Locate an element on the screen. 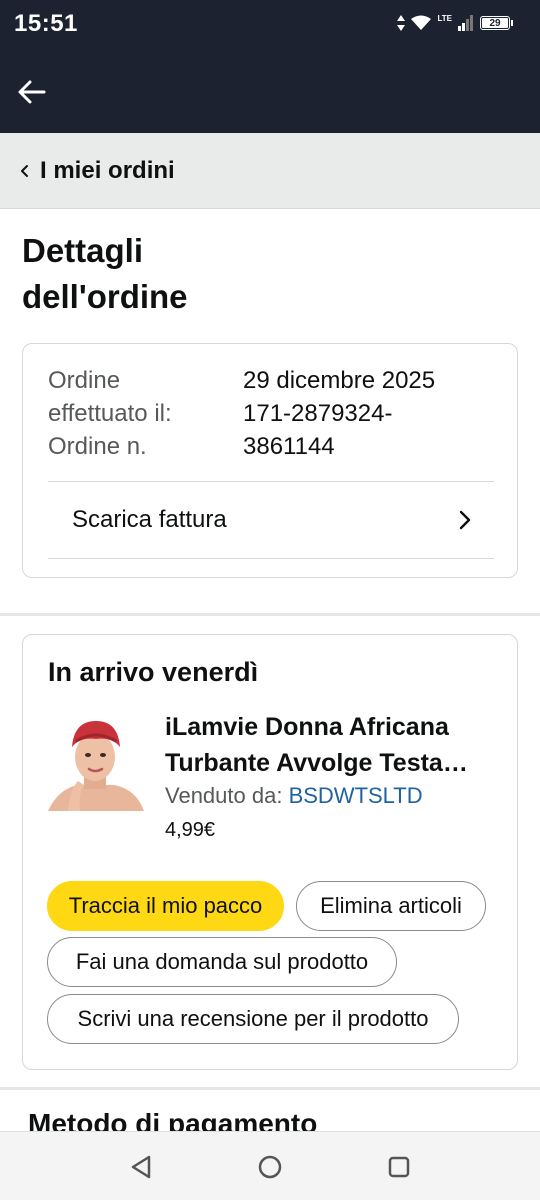 The image size is (540, 1200). order-placed-label-line2: effettuato il: is located at coordinates (110, 413).